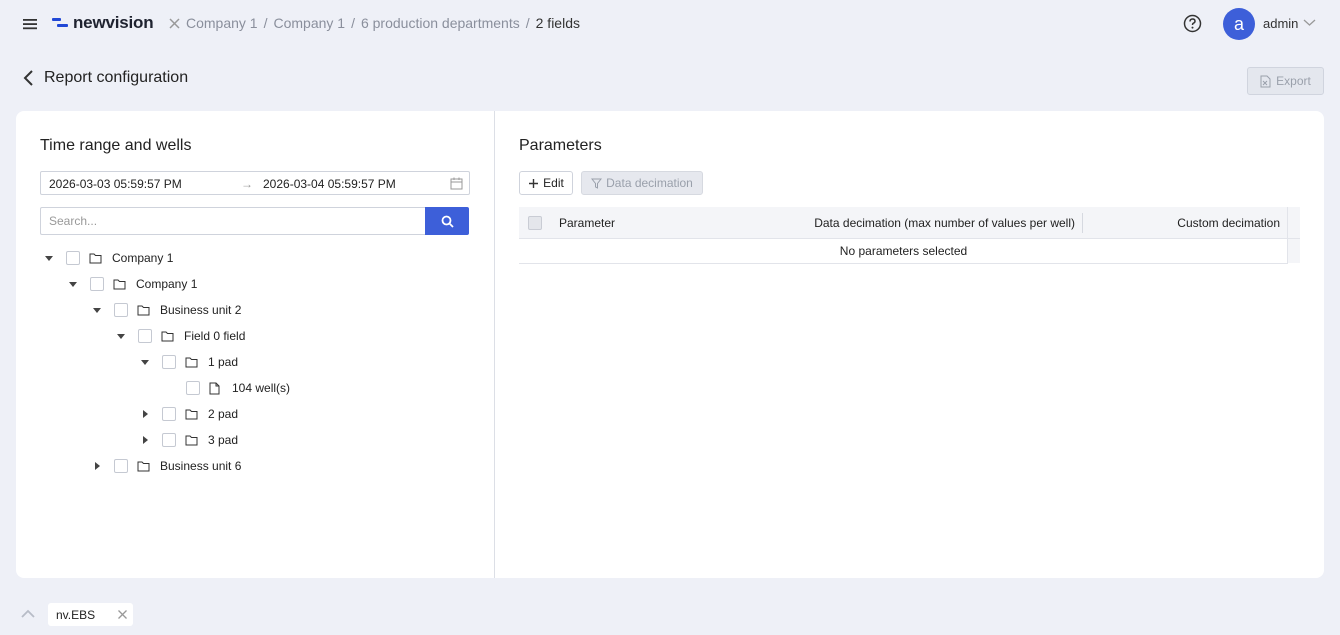 Image resolution: width=1340 pixels, height=635 pixels. Describe the element at coordinates (116, 145) in the screenshot. I see `time-range-title: Time range and wells` at that location.